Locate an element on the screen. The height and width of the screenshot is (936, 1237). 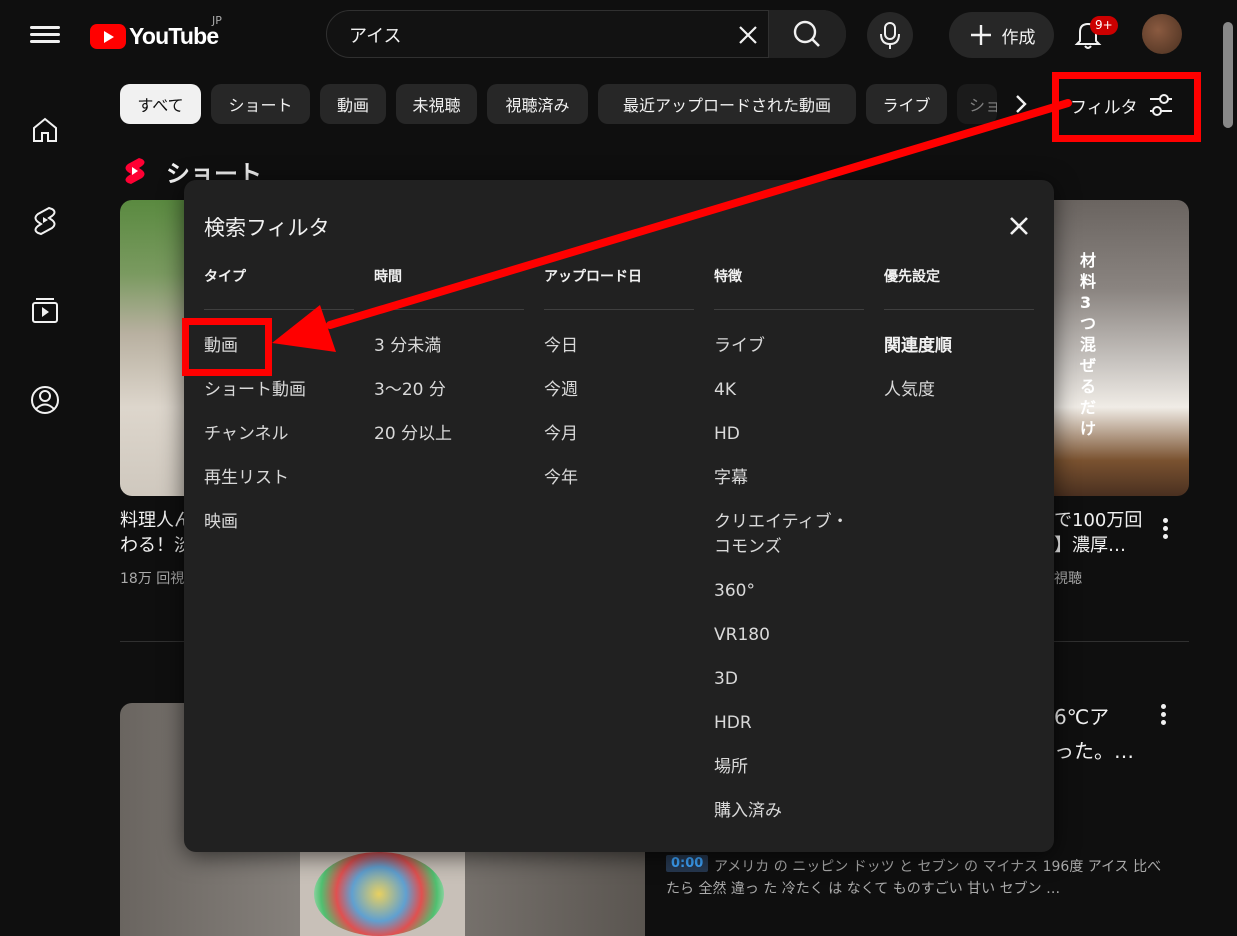
filter-column-sort: 優先設定 関連度順 人気度 is located at coordinates (959, 340).